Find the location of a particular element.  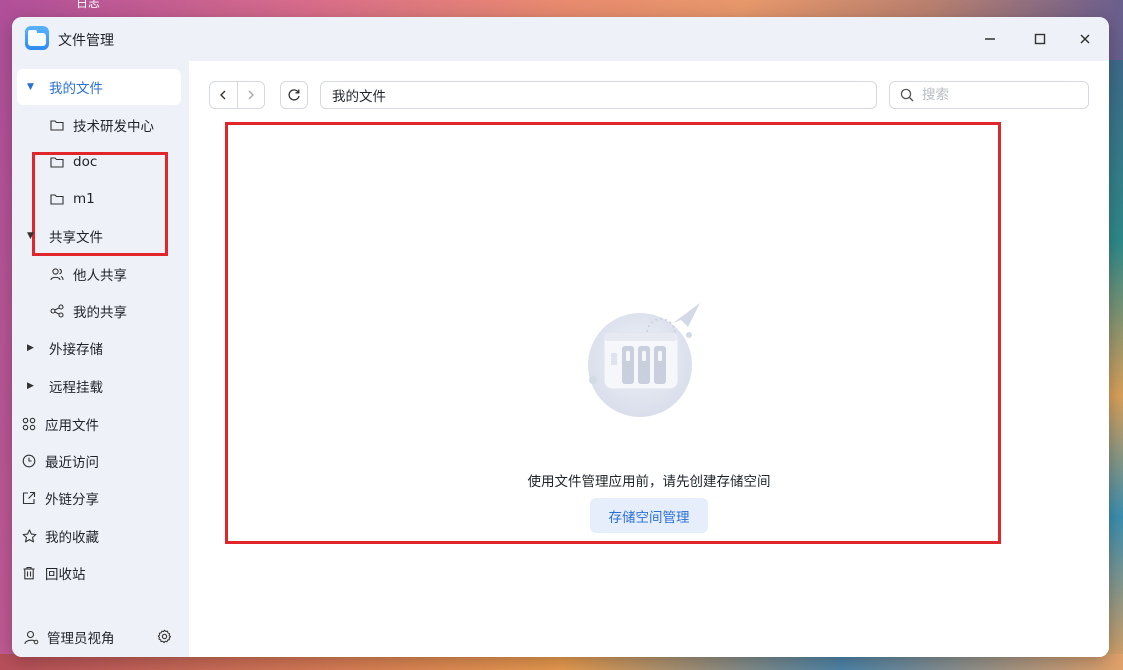

maximize-button is located at coordinates (1040, 39).